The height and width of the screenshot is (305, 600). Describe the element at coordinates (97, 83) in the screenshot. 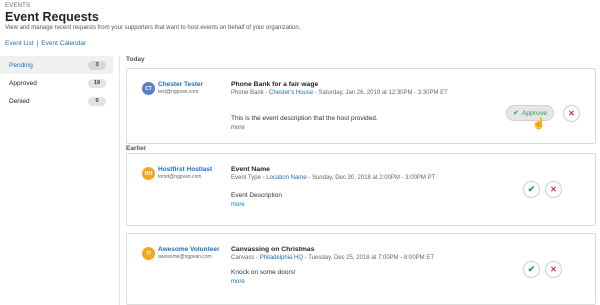

I see `count-badge: 19` at that location.